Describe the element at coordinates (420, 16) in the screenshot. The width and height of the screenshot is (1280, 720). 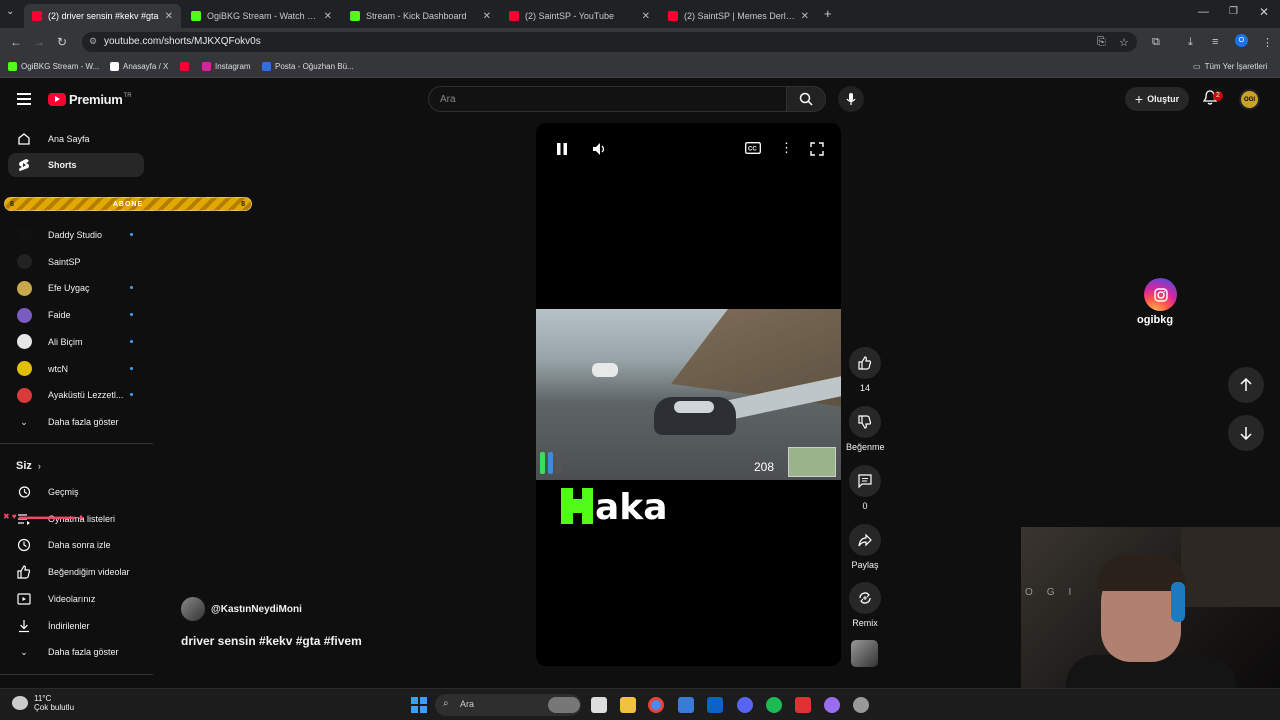
I see `browser-tab: Stream - Kick Dashboard ✕` at that location.